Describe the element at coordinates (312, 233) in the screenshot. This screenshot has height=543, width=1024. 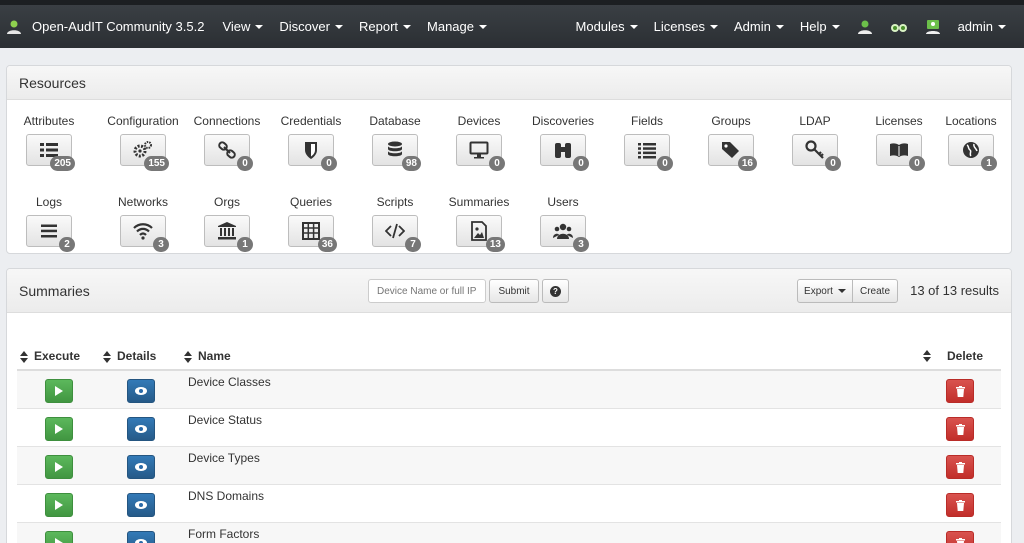
I see `resource-tile: 36` at that location.